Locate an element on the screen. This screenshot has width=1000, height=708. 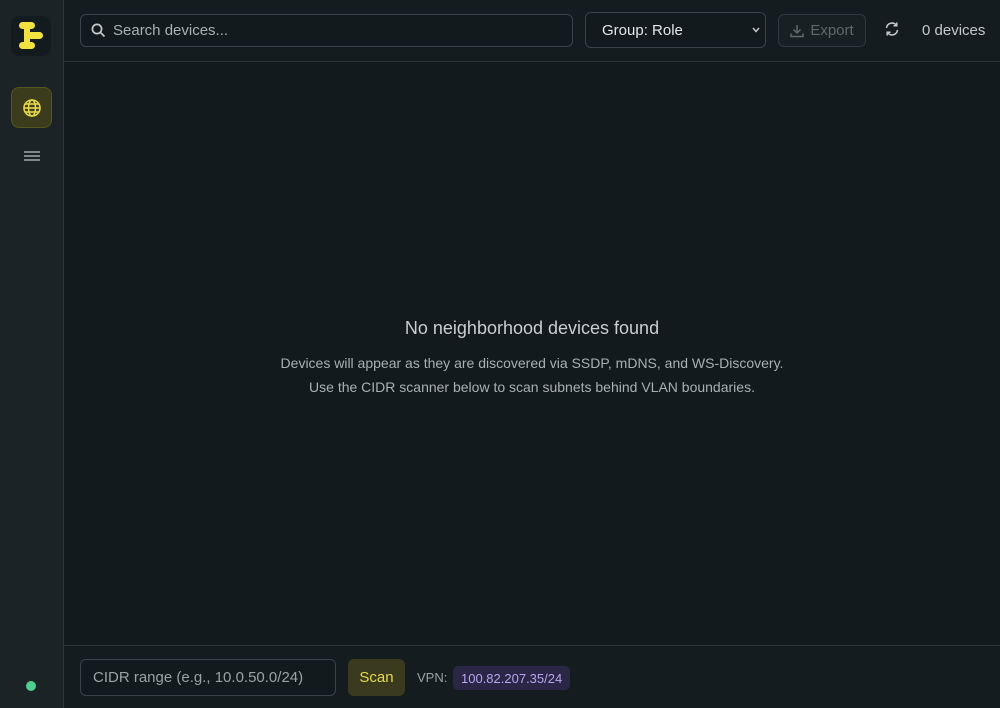
refresh-icon is located at coordinates (892, 29).